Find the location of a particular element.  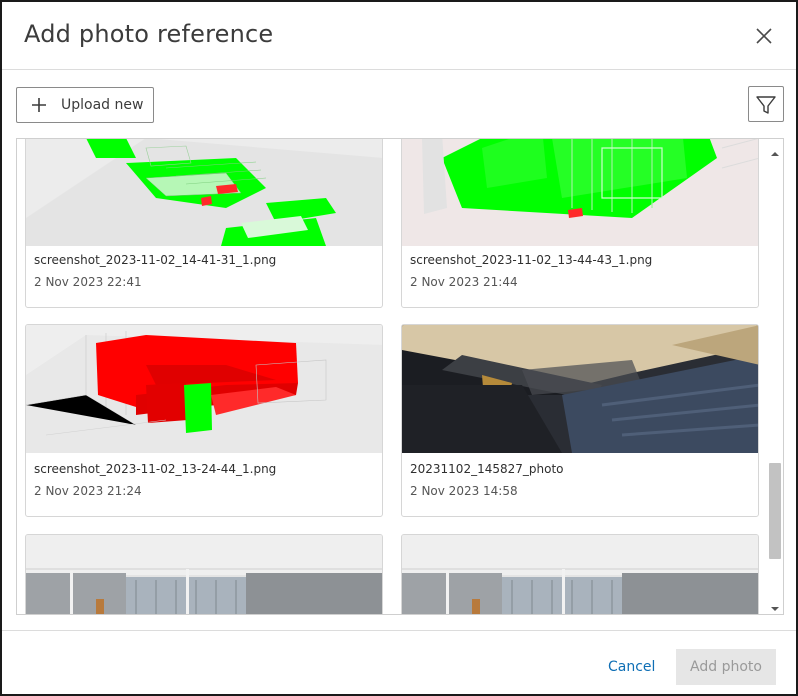

photo-date: 2 Nov 2023 22:41 is located at coordinates (88, 282).